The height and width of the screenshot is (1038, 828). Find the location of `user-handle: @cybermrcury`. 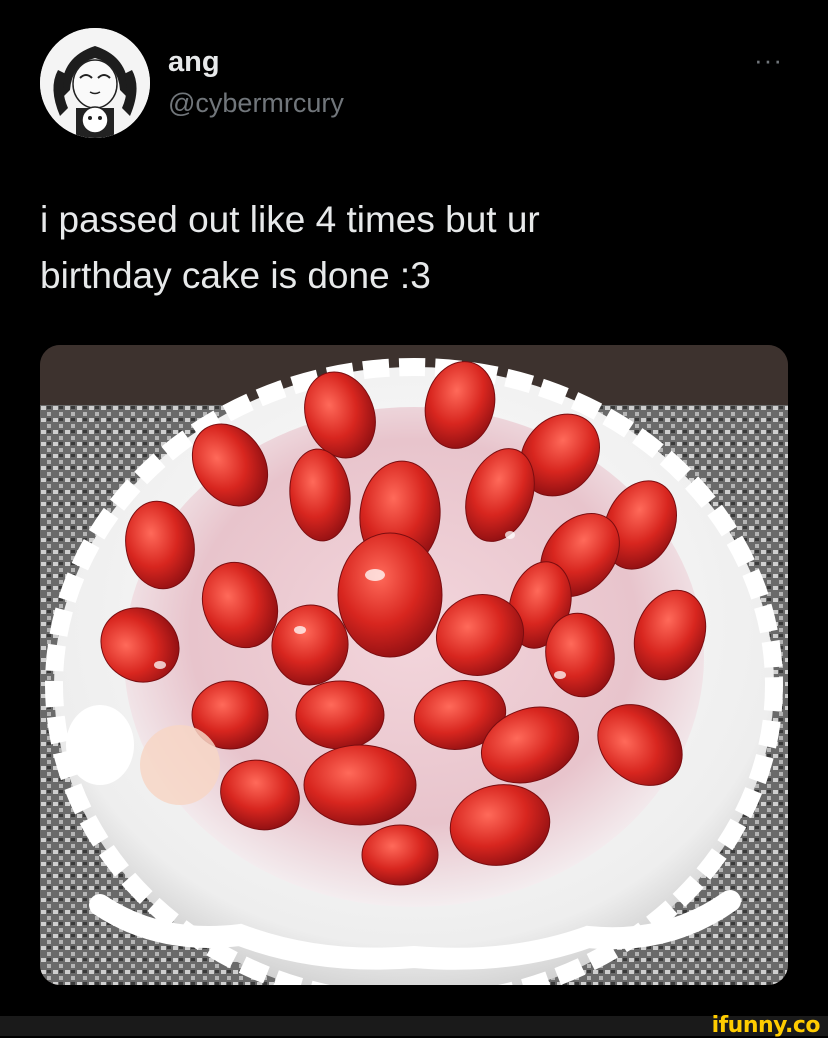

user-handle: @cybermrcury is located at coordinates (256, 103).